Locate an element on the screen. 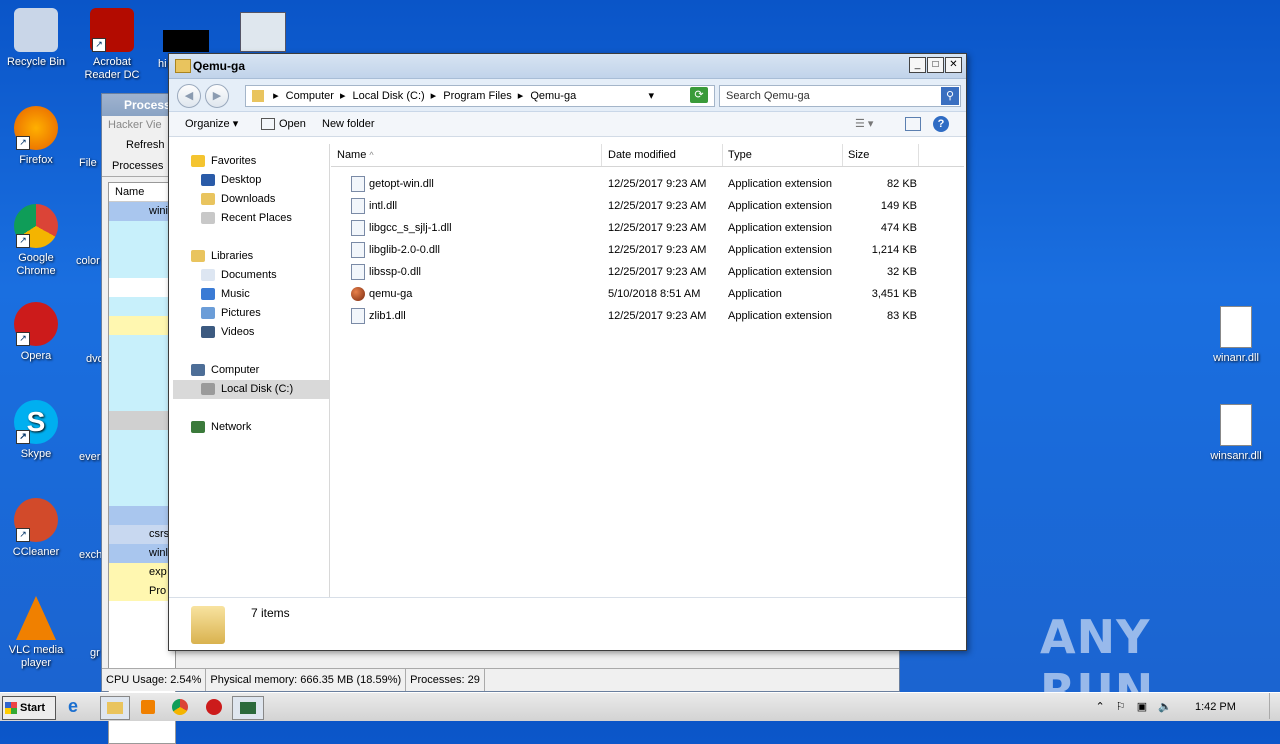 The height and width of the screenshot is (744, 1280). column-header-name: Name ^ is located at coordinates (466, 155).